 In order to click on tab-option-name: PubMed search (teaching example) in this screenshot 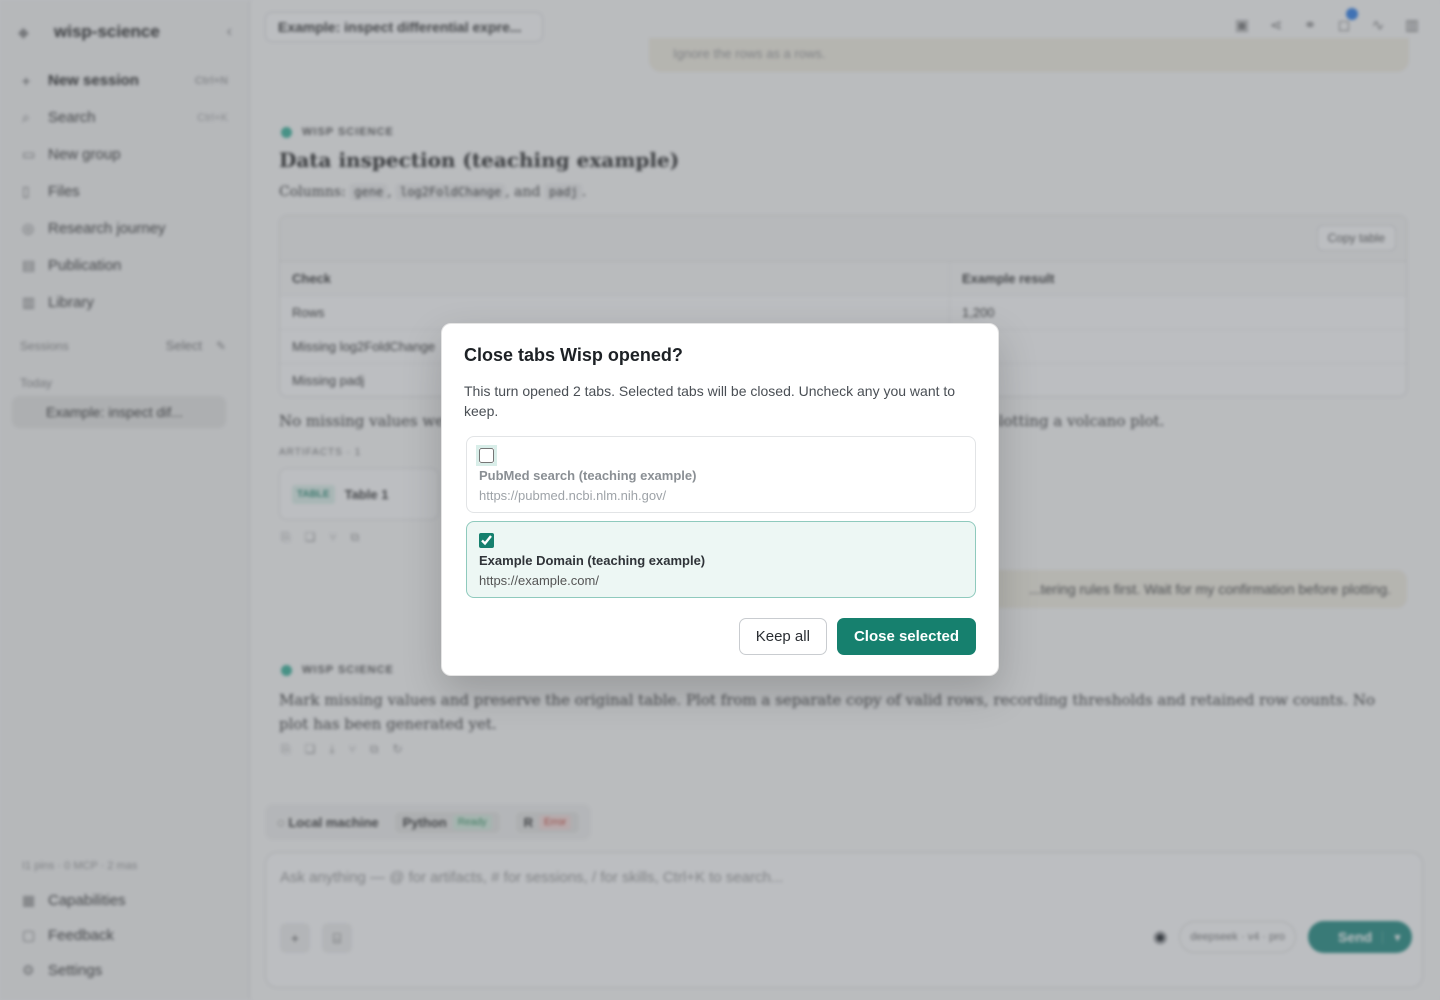, I will do `click(588, 475)`.